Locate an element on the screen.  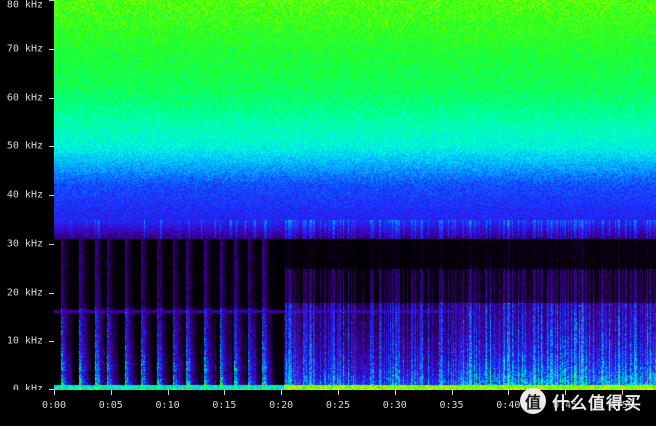
watermark-logo: 值 is located at coordinates (533, 401).